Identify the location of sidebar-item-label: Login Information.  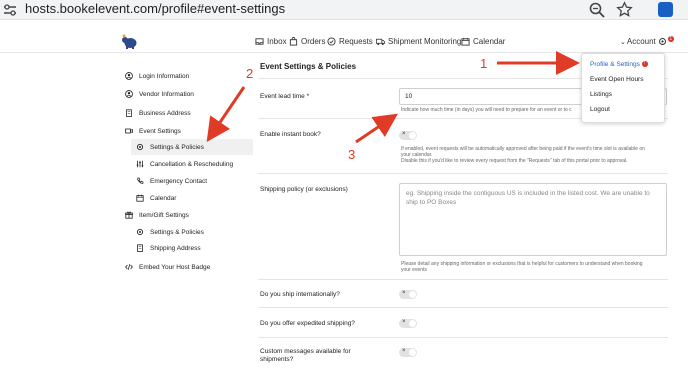
(164, 76).